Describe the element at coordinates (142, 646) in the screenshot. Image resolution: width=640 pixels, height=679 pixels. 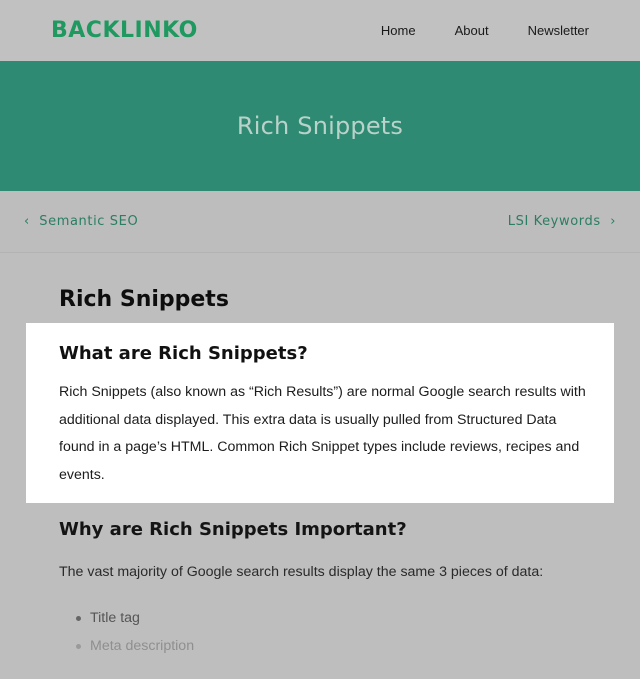
I see `list-item-label: Meta description` at that location.